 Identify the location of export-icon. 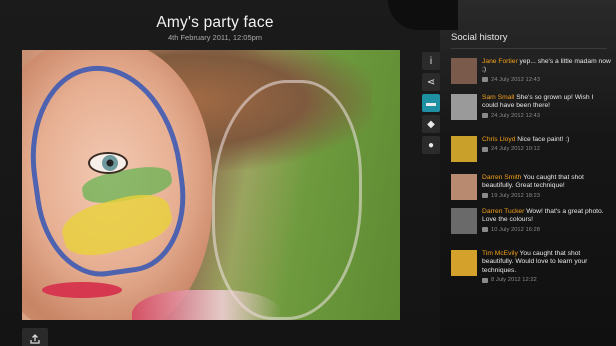
(35, 339).